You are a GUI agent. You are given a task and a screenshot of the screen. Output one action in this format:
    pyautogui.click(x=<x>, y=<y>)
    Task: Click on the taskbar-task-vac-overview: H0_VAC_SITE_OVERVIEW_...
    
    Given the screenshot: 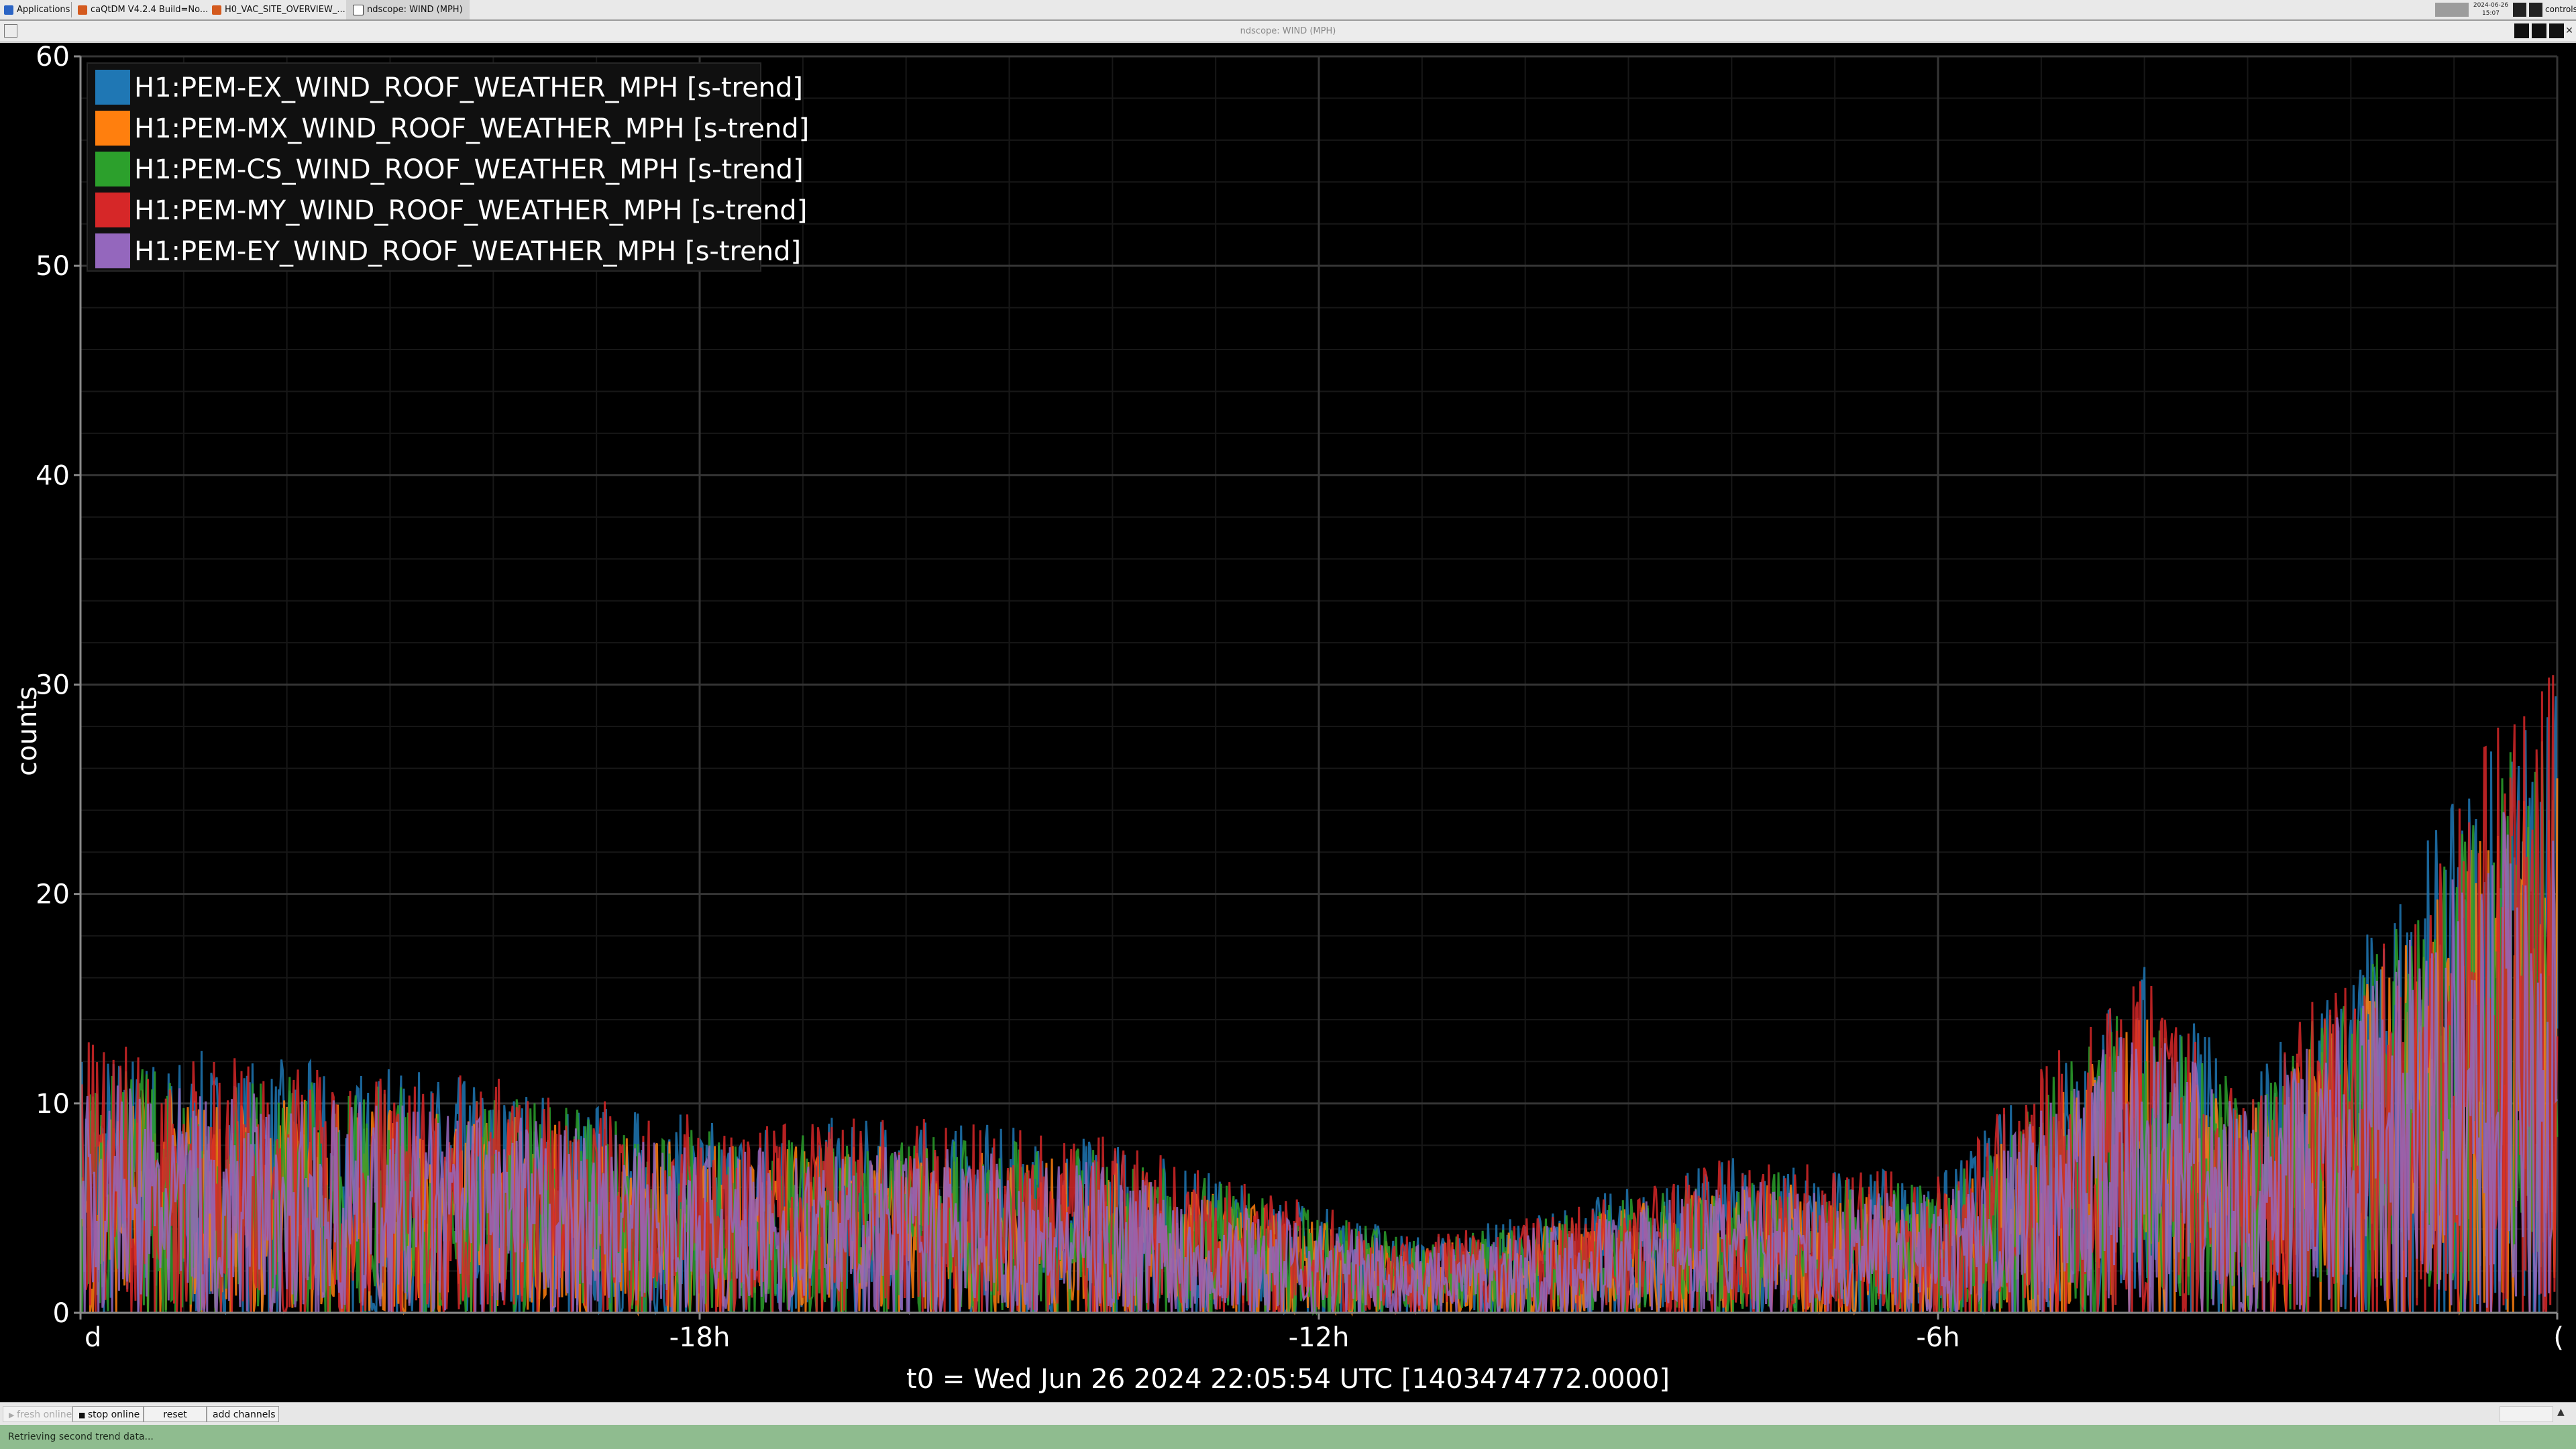 What is the action you would take?
    pyautogui.click(x=278, y=9)
    